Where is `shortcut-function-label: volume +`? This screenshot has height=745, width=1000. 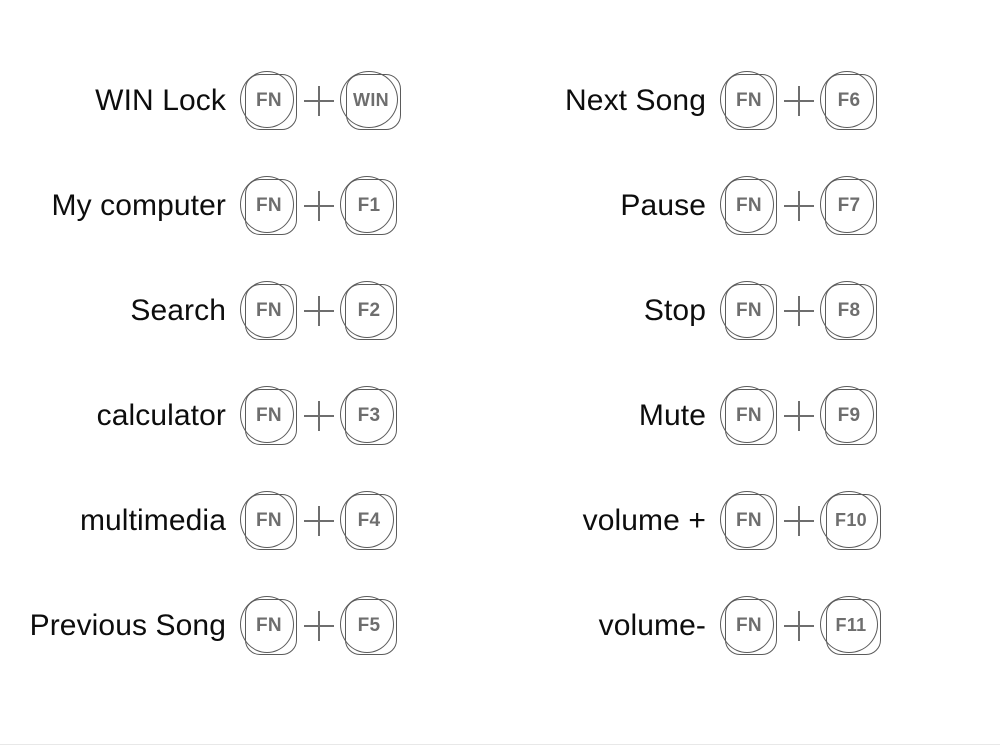 shortcut-function-label: volume + is located at coordinates (644, 520).